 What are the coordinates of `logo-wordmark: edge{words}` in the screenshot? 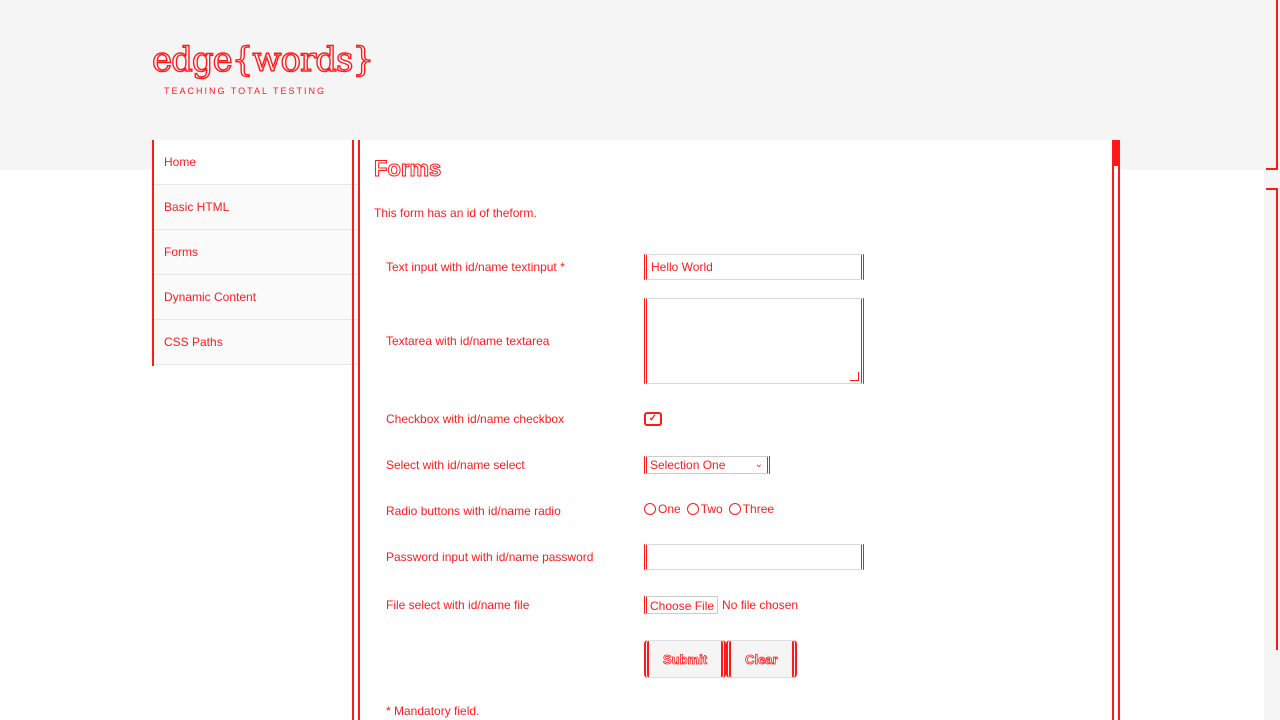 It's located at (263, 59).